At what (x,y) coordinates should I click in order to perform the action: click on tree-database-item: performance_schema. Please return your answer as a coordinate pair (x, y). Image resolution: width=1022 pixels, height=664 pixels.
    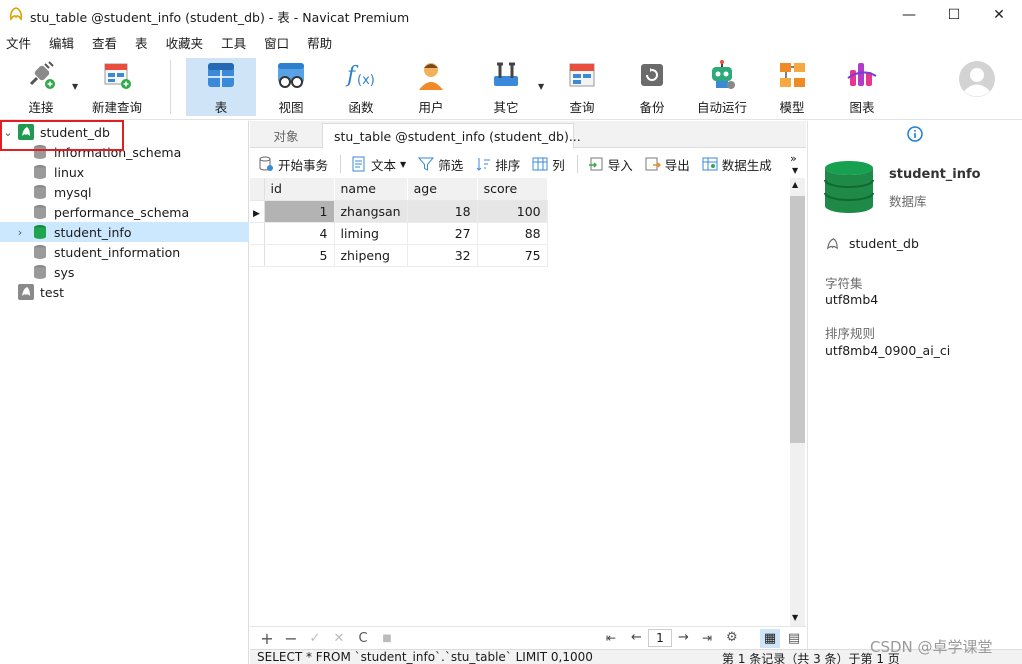
    Looking at the image, I should click on (124, 212).